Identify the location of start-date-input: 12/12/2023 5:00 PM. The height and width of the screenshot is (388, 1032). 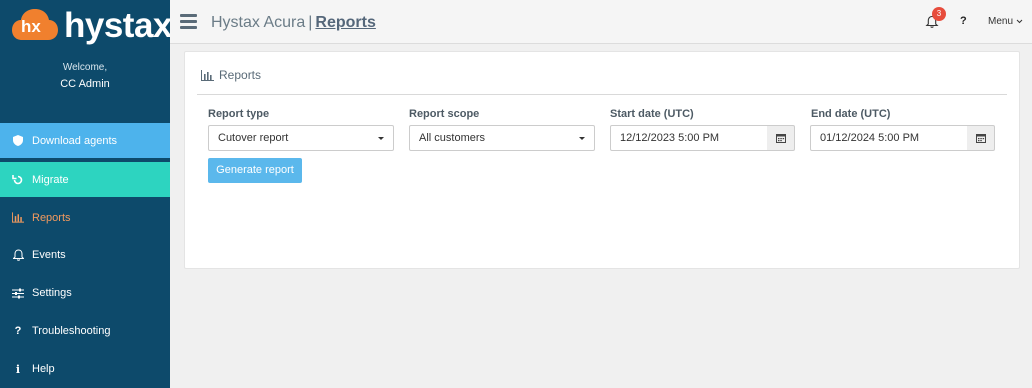
(689, 138).